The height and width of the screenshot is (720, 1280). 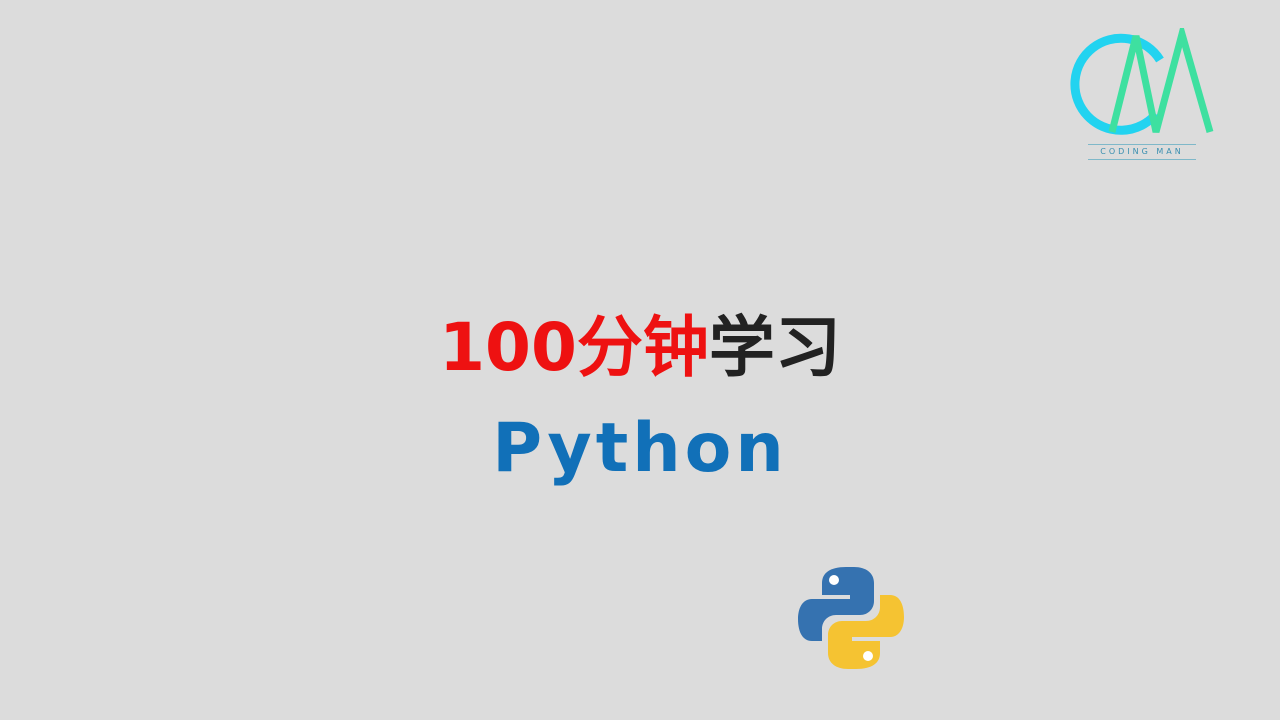 What do you see at coordinates (851, 618) in the screenshot?
I see `python-logo-icon` at bounding box center [851, 618].